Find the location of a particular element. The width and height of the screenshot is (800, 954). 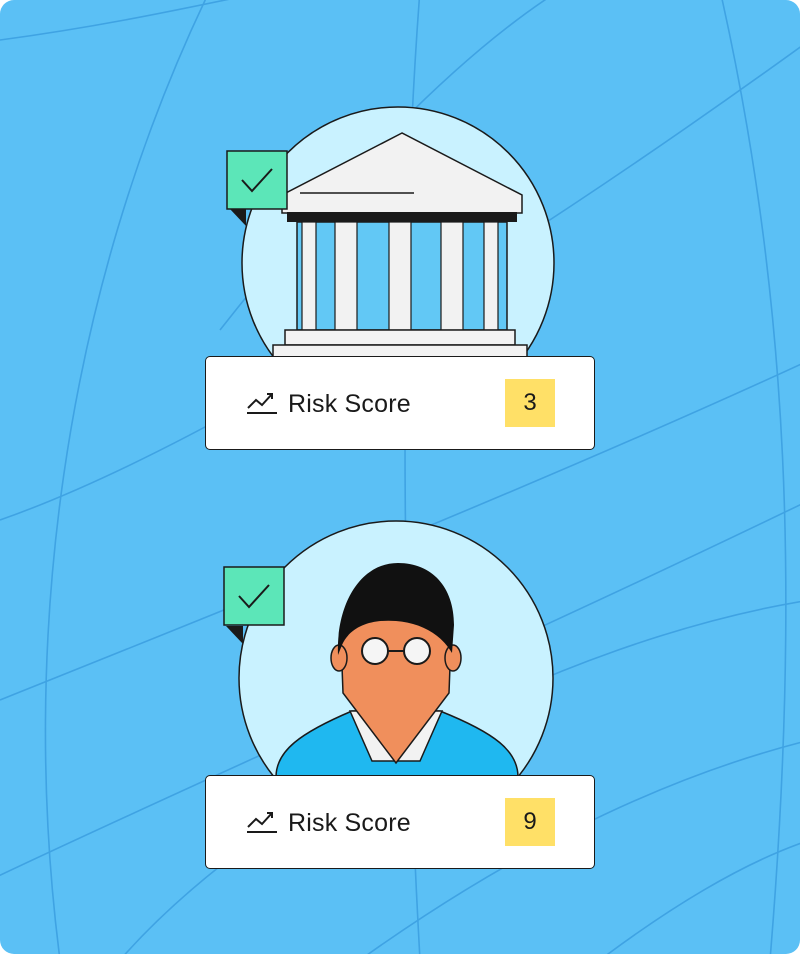

risk-score-panel: Risk Score 9 is located at coordinates (400, 822).